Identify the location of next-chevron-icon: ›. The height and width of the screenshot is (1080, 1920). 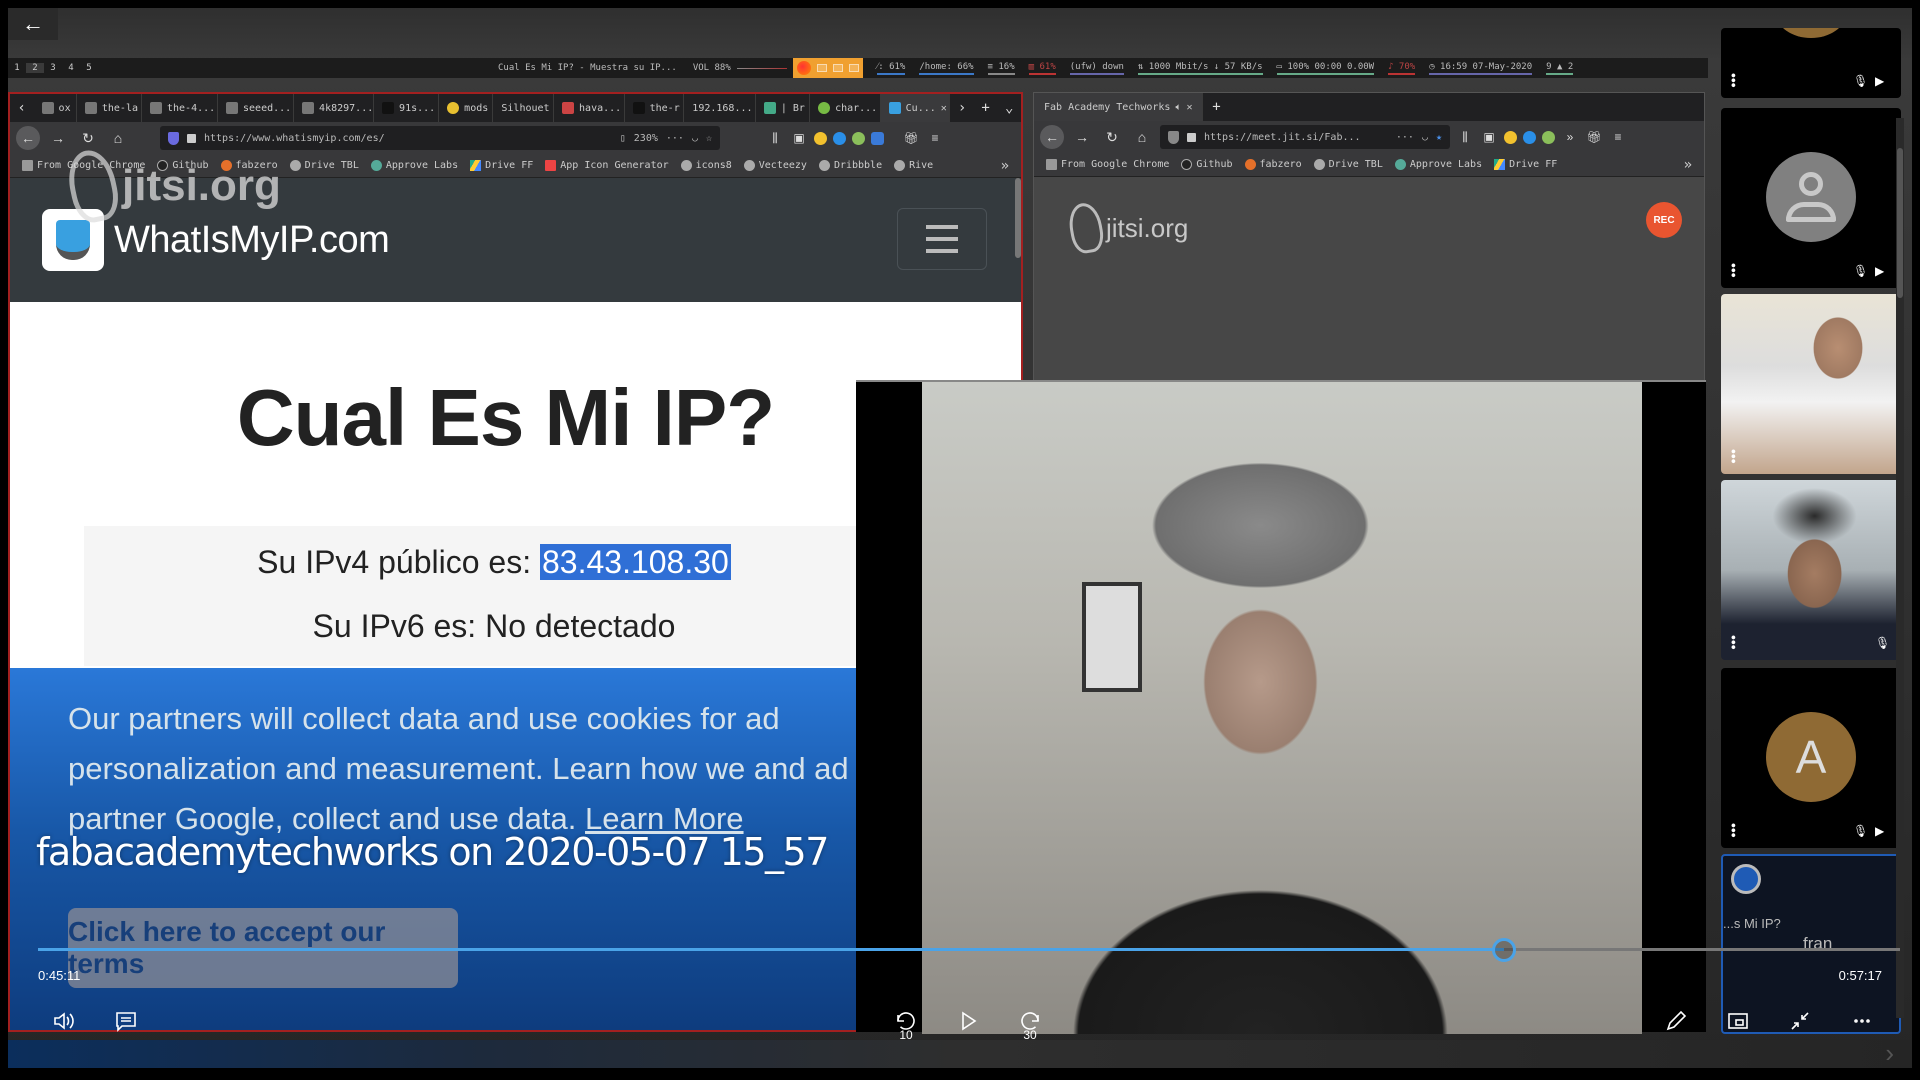
(1889, 1053).